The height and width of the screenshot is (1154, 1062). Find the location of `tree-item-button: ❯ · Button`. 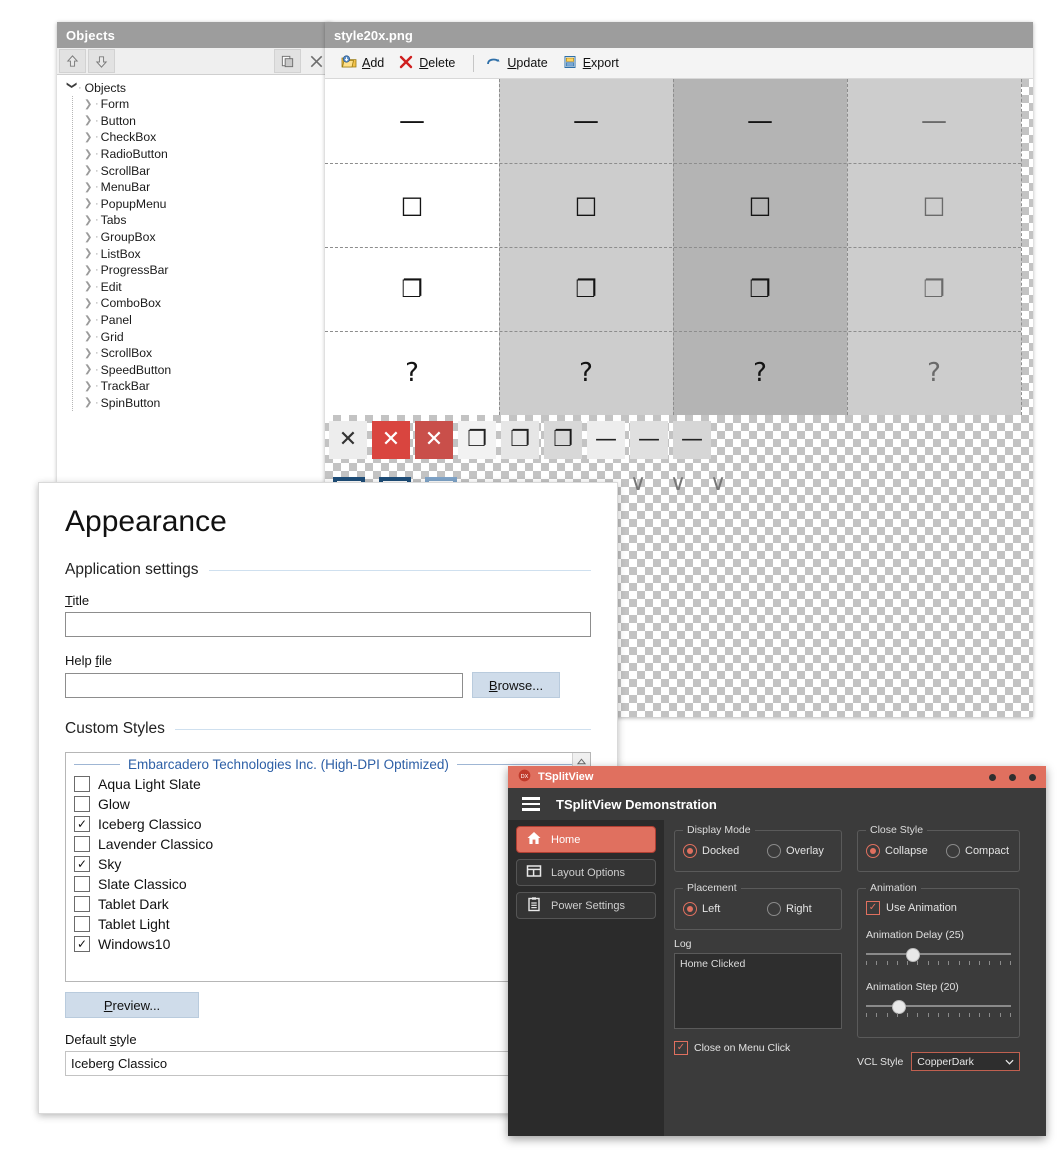

tree-item-button: ❯ · Button is located at coordinates (202, 121).